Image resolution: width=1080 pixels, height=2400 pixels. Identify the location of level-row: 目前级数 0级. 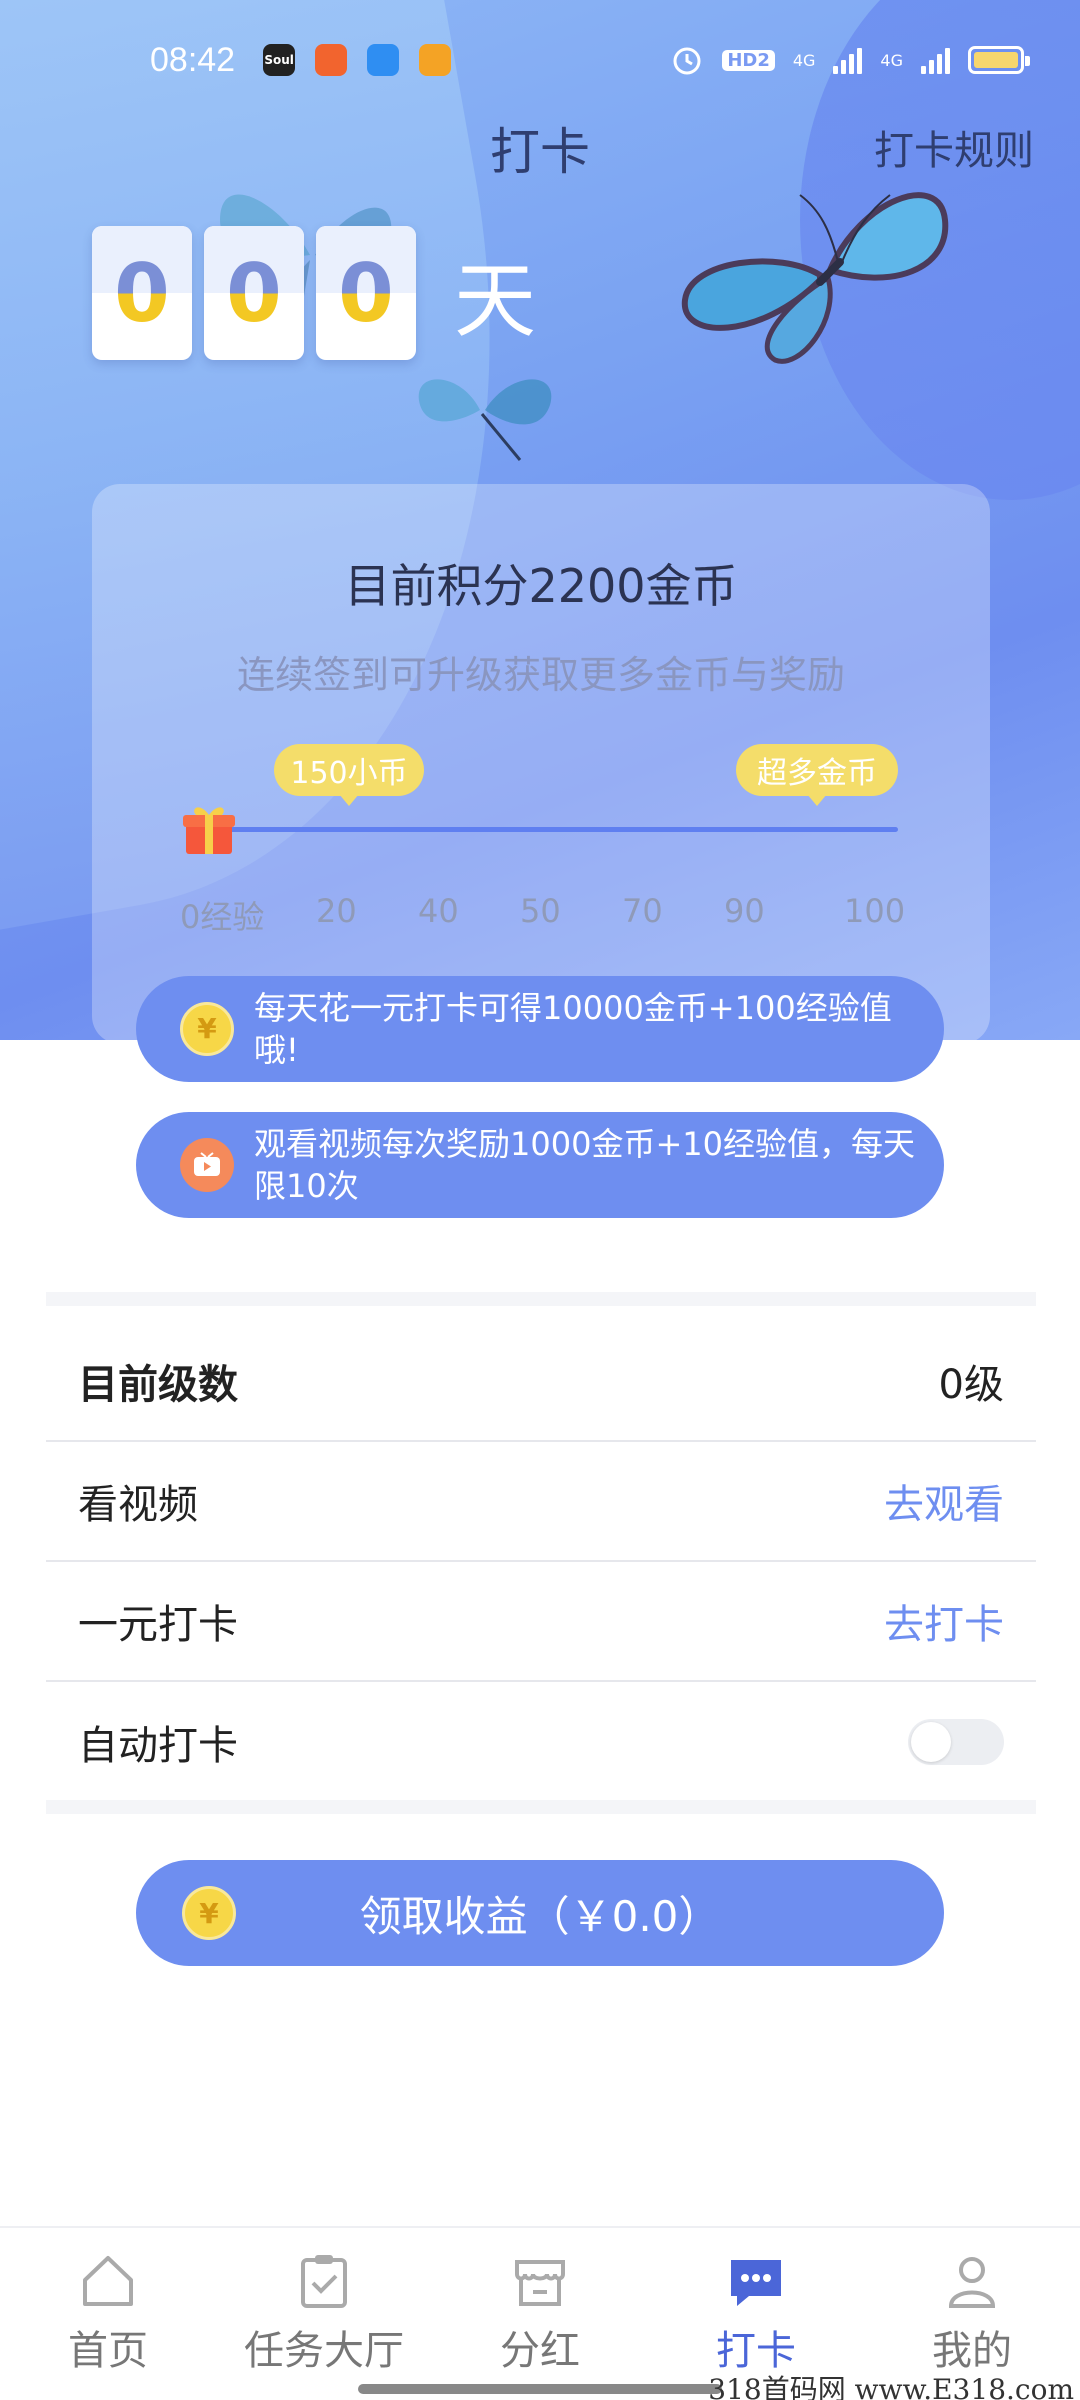
(541, 1382).